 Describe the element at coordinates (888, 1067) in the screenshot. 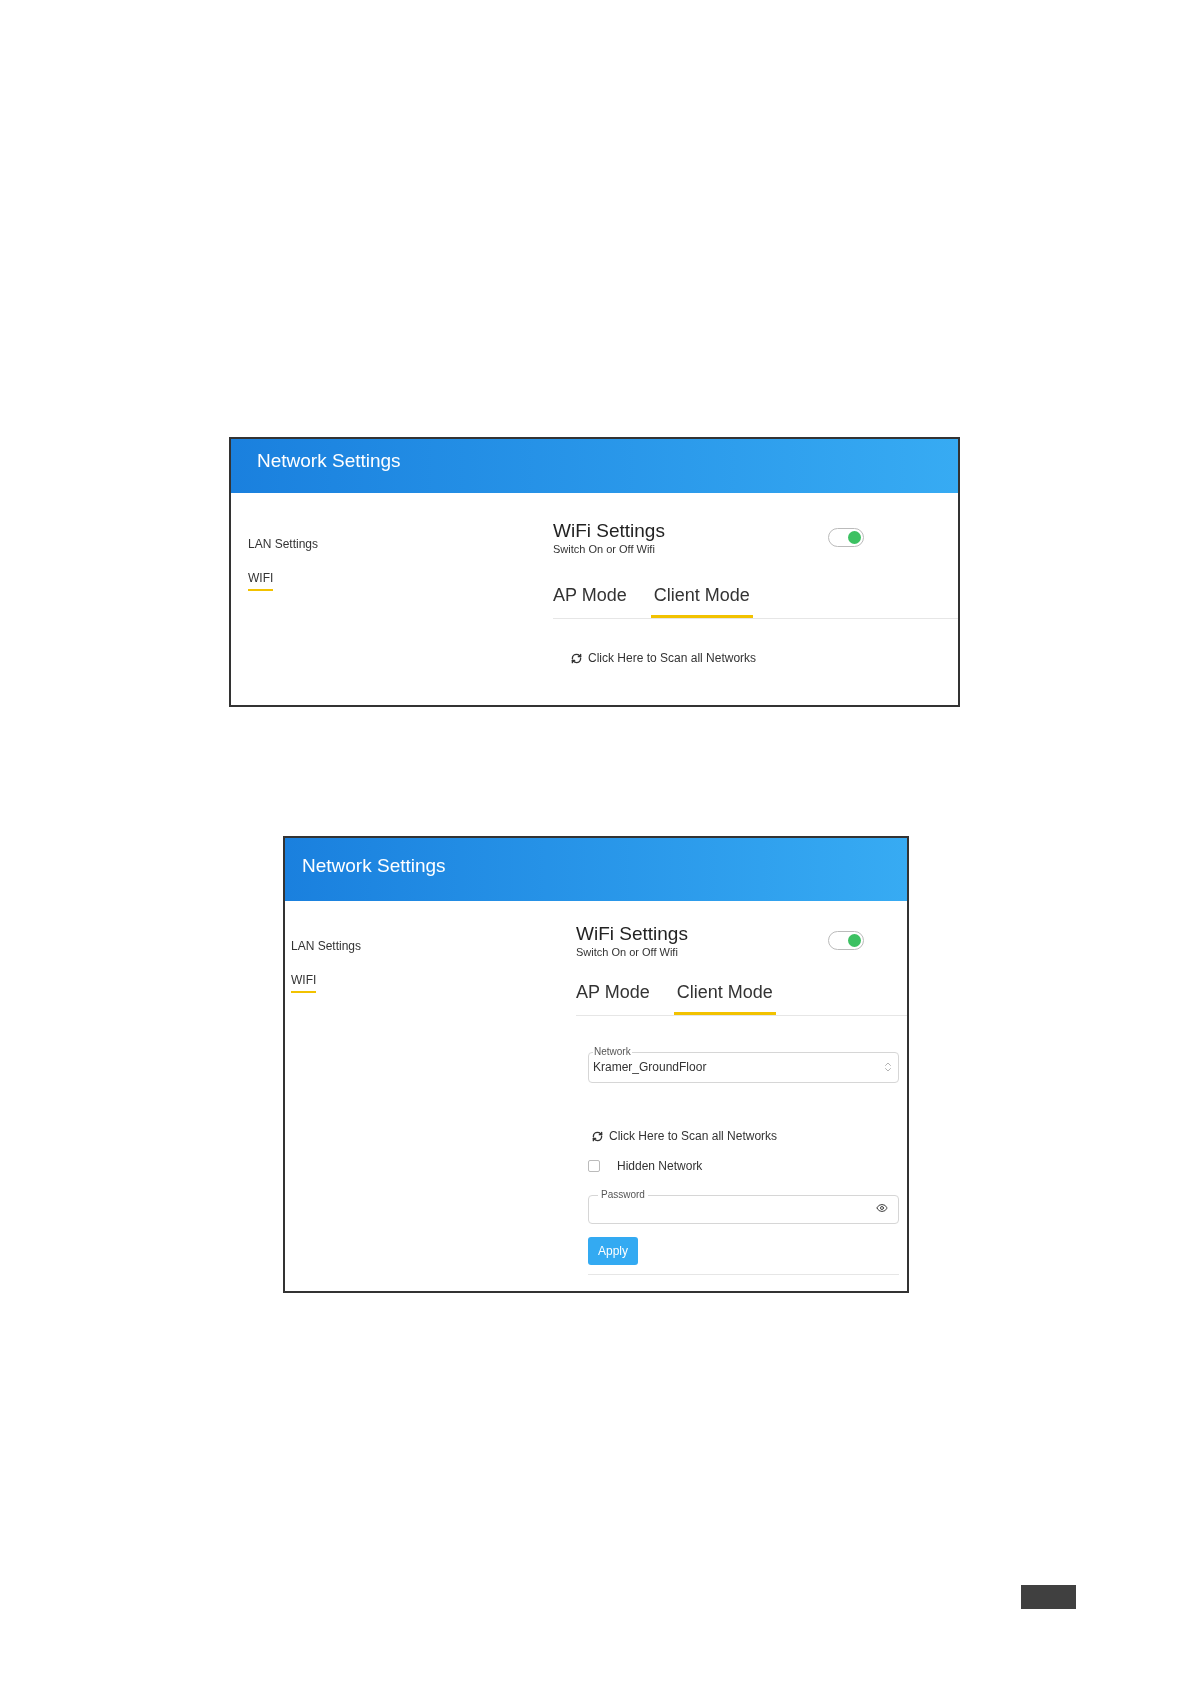

I see `chevron-icon` at that location.